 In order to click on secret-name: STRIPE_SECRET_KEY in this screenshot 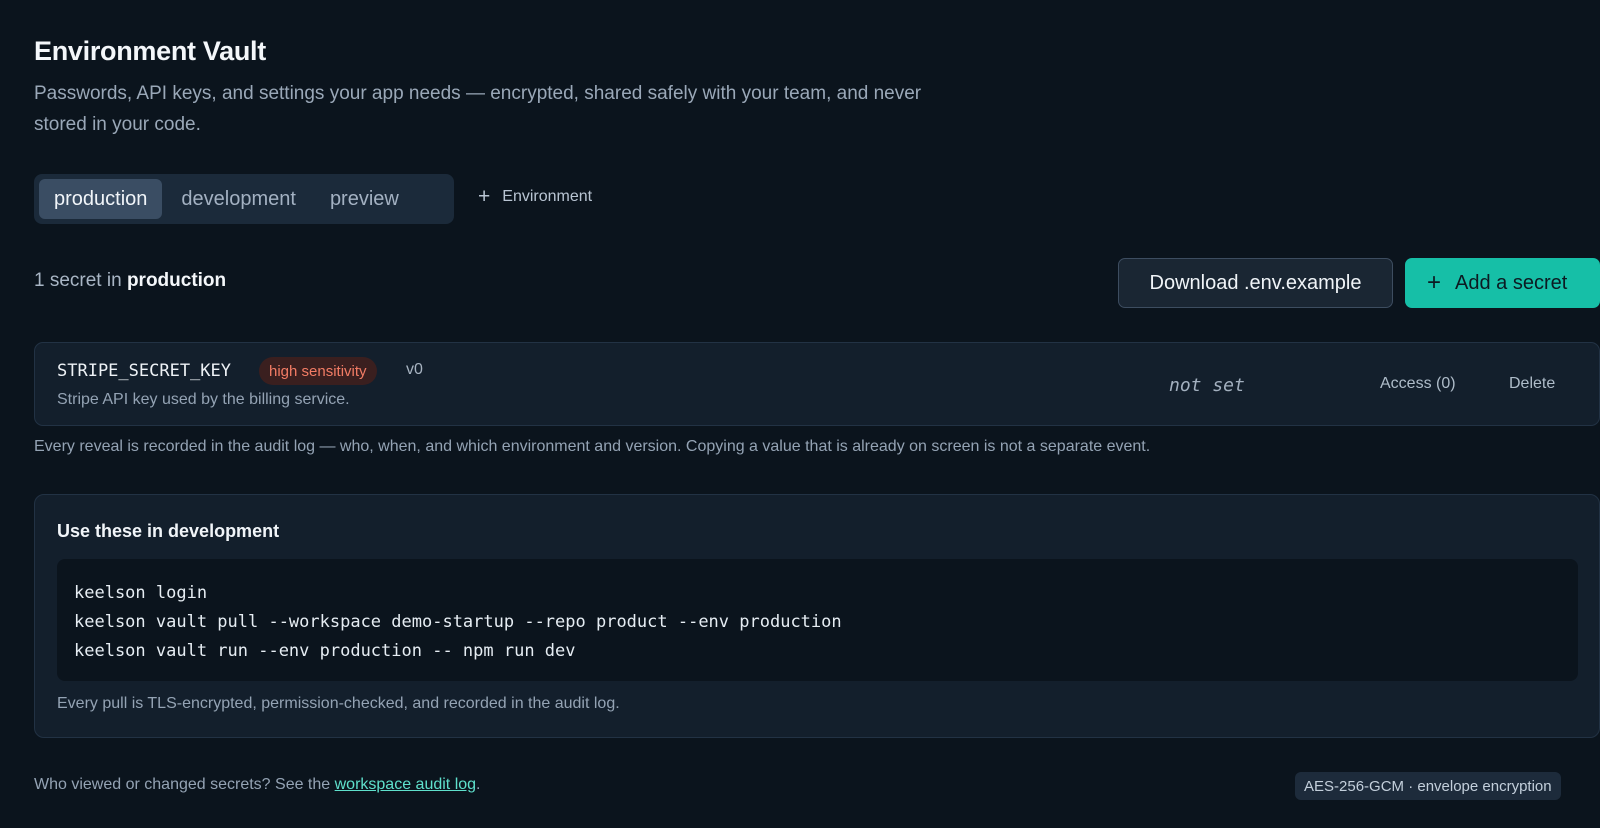, I will do `click(144, 371)`.